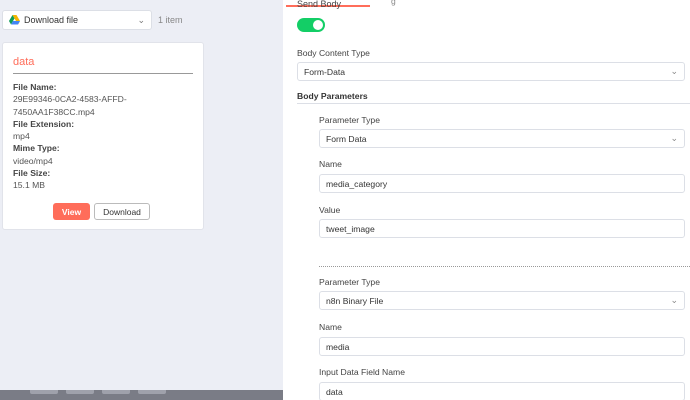 The height and width of the screenshot is (400, 690). What do you see at coordinates (334, 391) in the screenshot?
I see `param2-input-field-value: data` at bounding box center [334, 391].